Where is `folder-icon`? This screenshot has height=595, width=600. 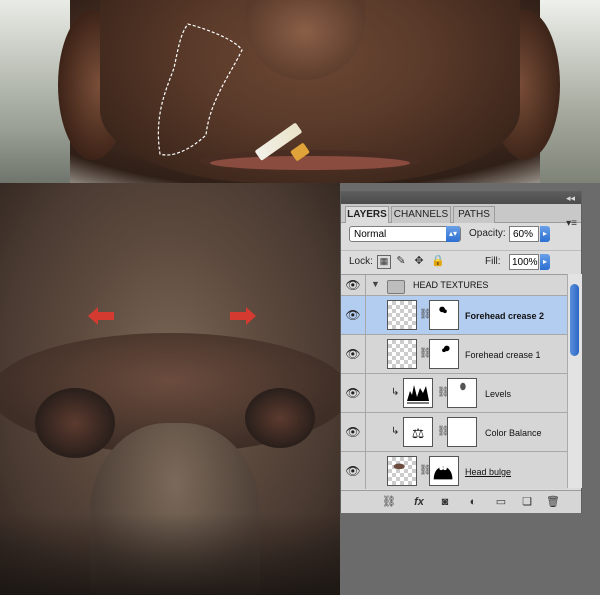
folder-icon is located at coordinates (396, 287).